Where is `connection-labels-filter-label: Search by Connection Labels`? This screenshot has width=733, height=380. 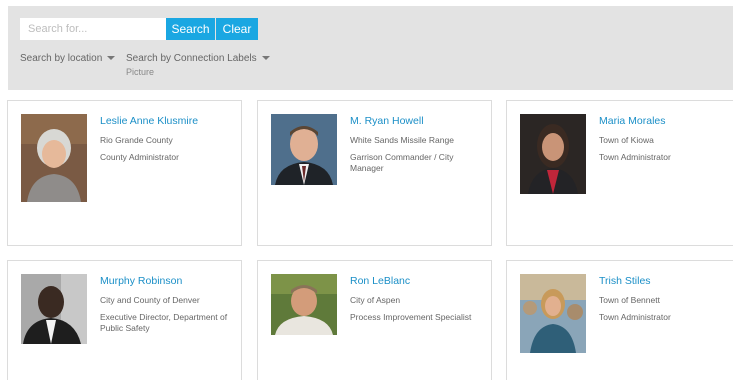
connection-labels-filter-label: Search by Connection Labels is located at coordinates (191, 58).